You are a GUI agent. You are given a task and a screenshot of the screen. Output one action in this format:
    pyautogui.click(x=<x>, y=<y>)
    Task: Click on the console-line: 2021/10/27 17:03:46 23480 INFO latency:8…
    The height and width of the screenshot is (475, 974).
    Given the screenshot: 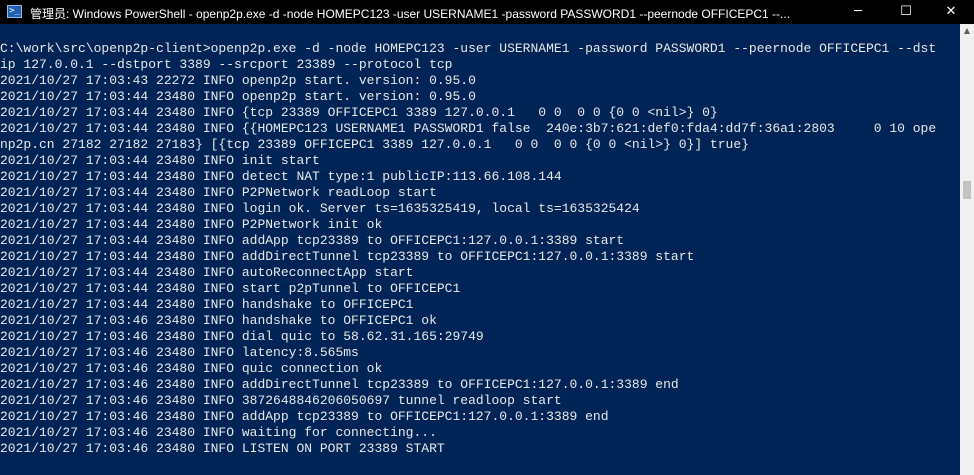 What is the action you would take?
    pyautogui.click(x=179, y=352)
    